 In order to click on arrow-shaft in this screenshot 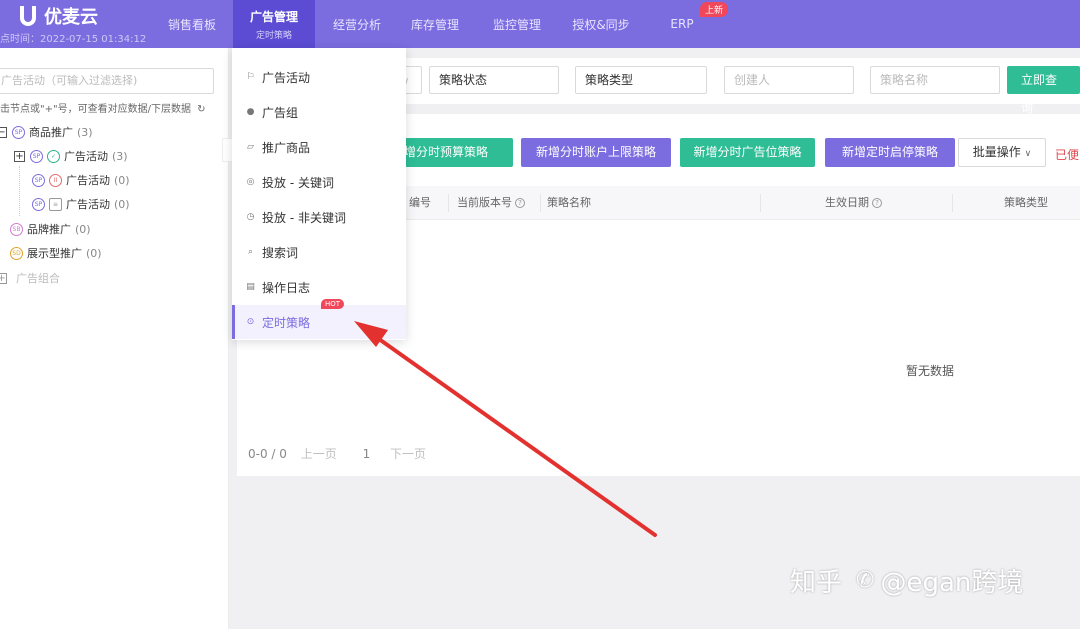, I will do `click(513, 434)`.